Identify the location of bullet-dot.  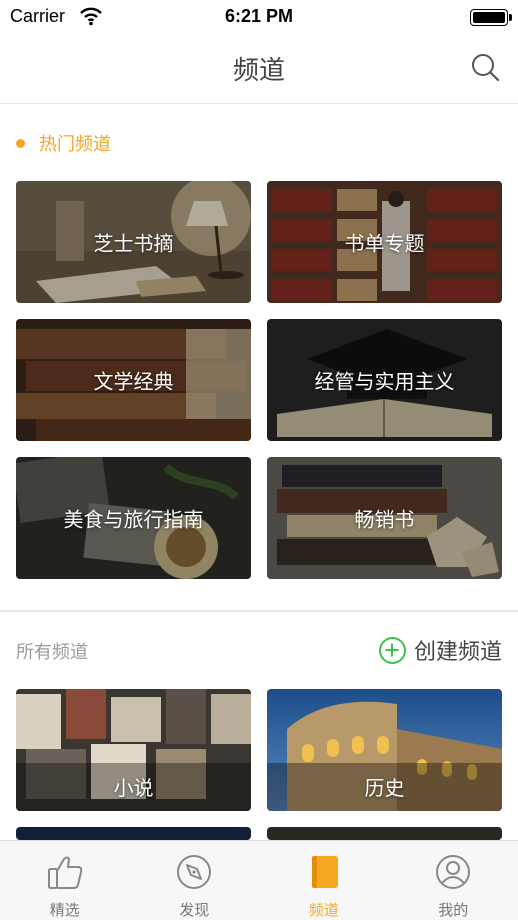
(20, 143).